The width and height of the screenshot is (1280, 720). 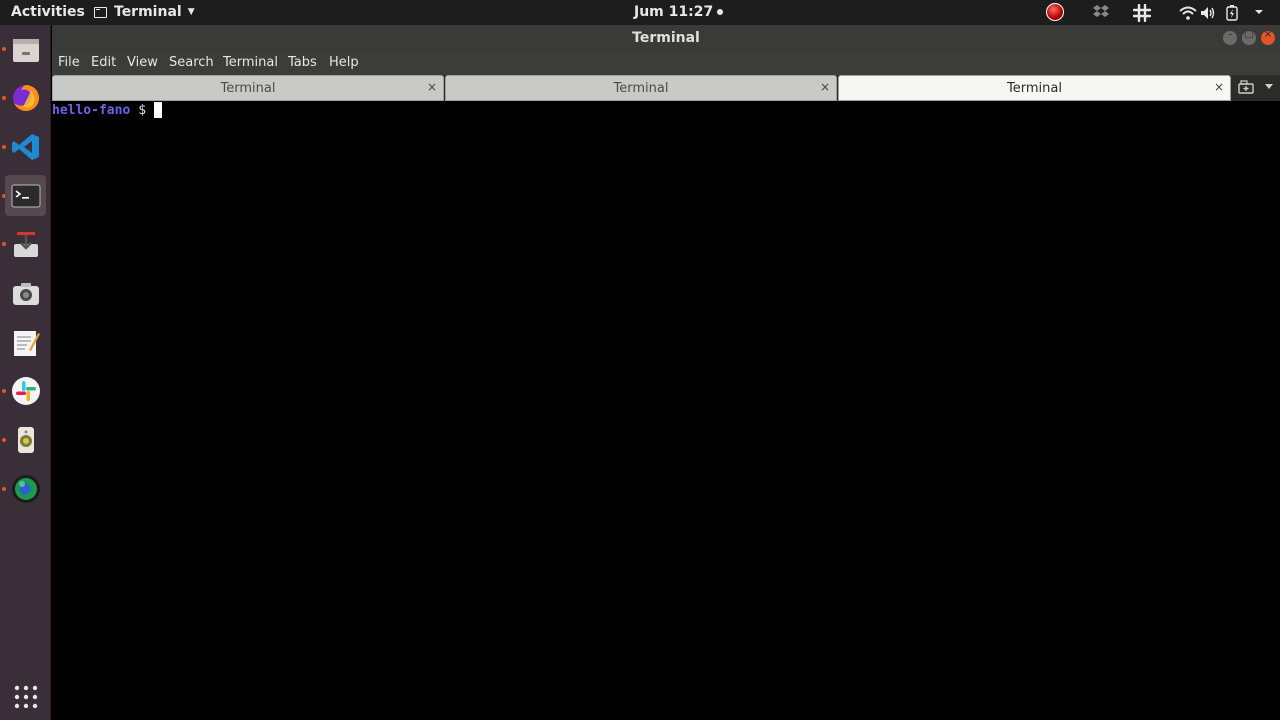 I want to click on clock-label: Jum 11:27, so click(x=674, y=12).